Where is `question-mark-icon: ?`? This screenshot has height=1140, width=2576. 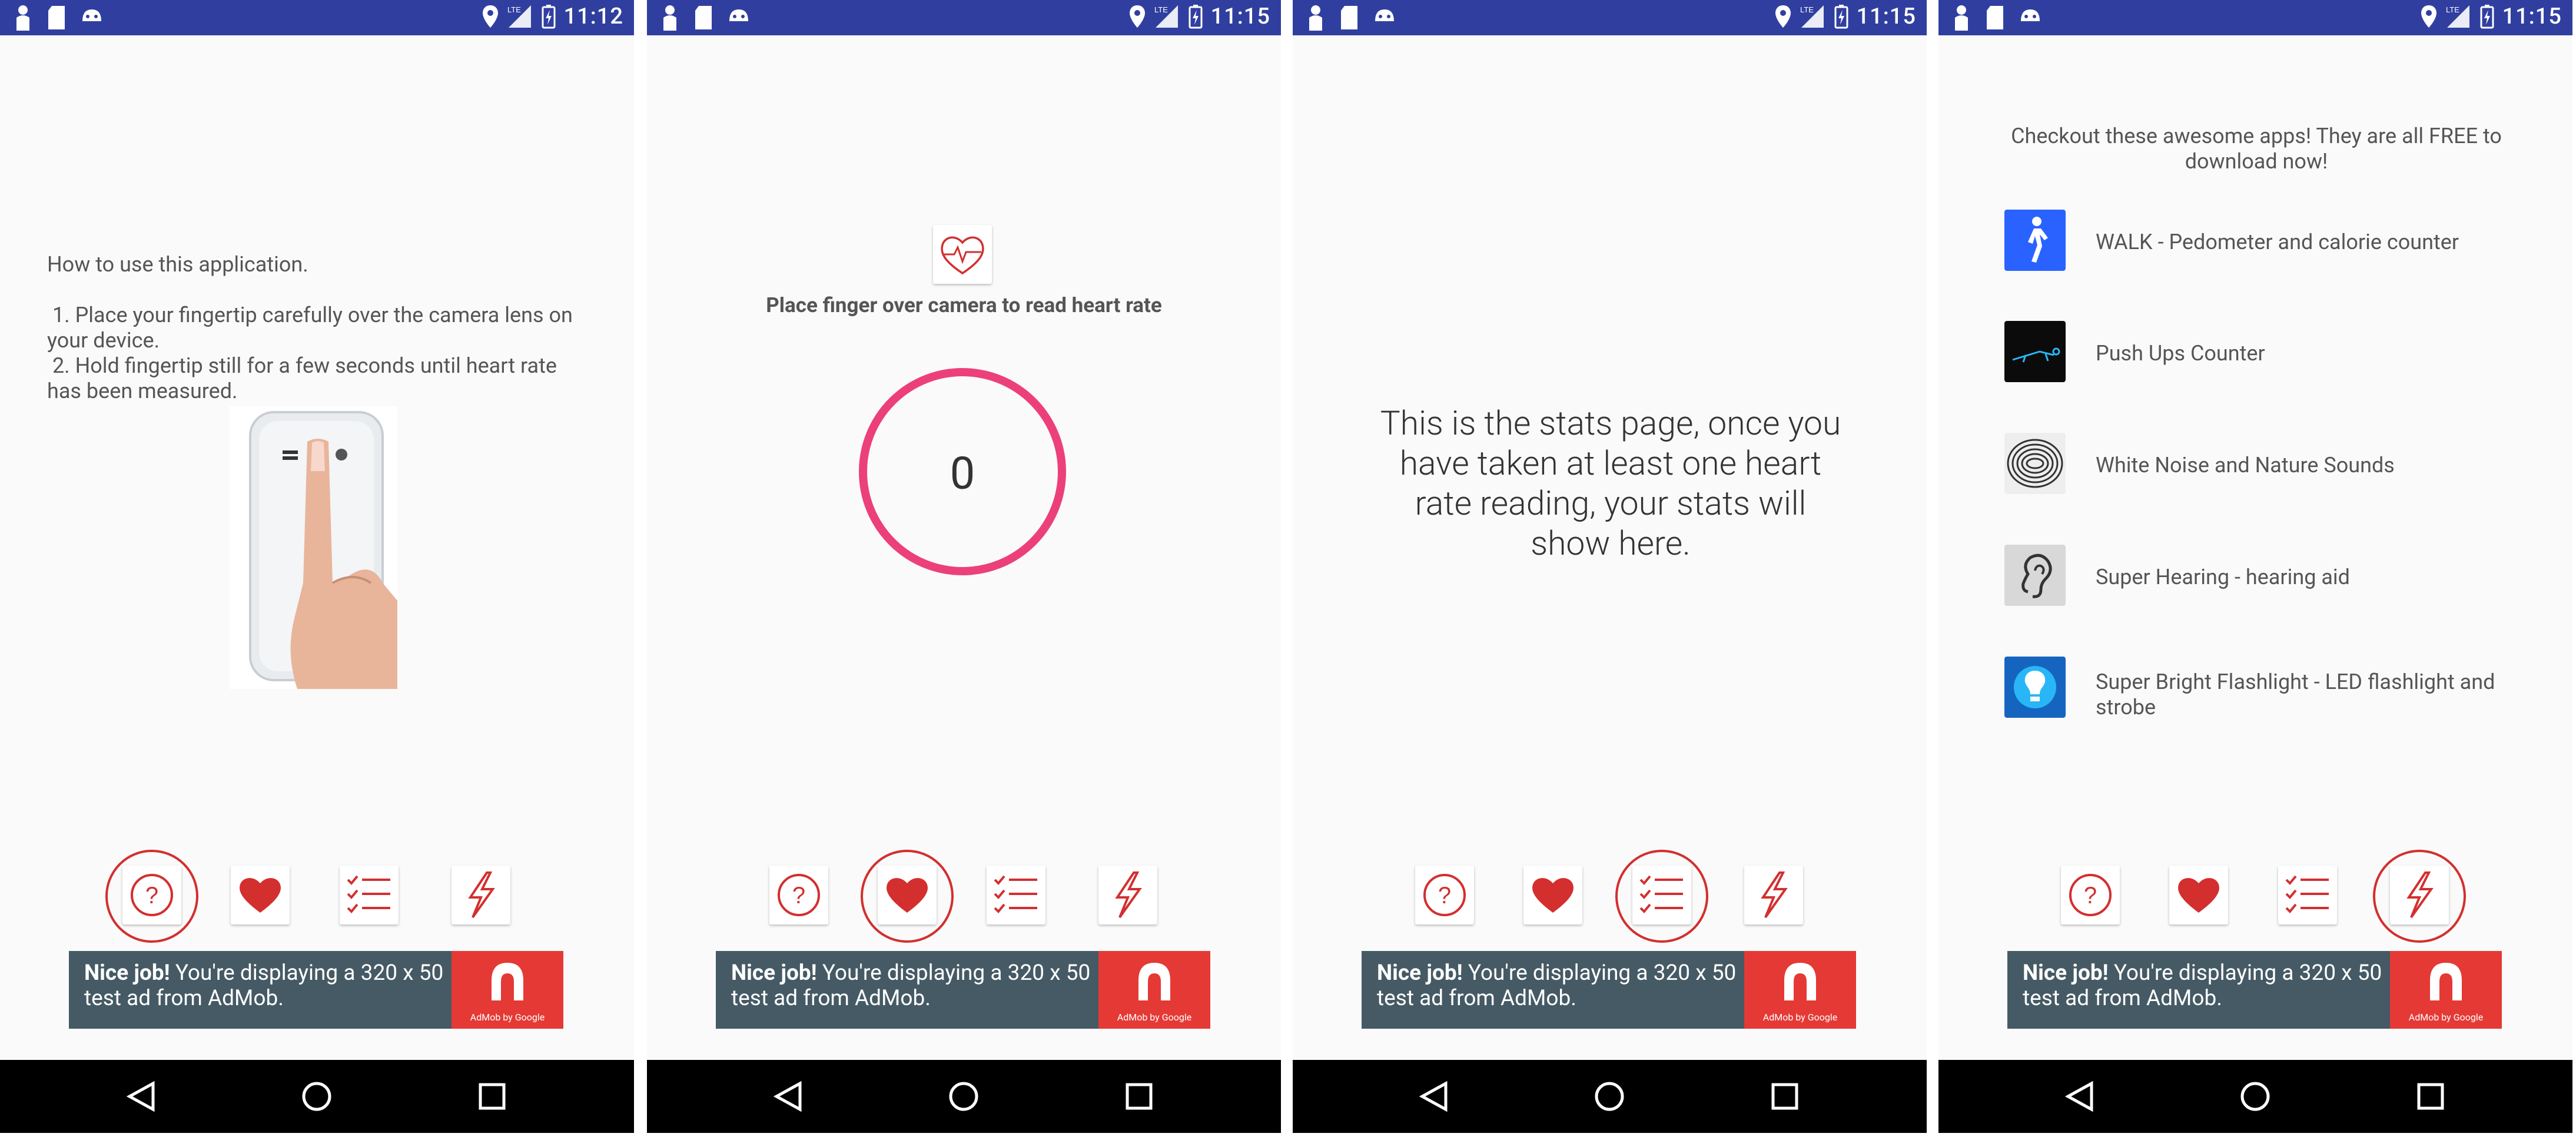
question-mark-icon: ? is located at coordinates (2090, 895).